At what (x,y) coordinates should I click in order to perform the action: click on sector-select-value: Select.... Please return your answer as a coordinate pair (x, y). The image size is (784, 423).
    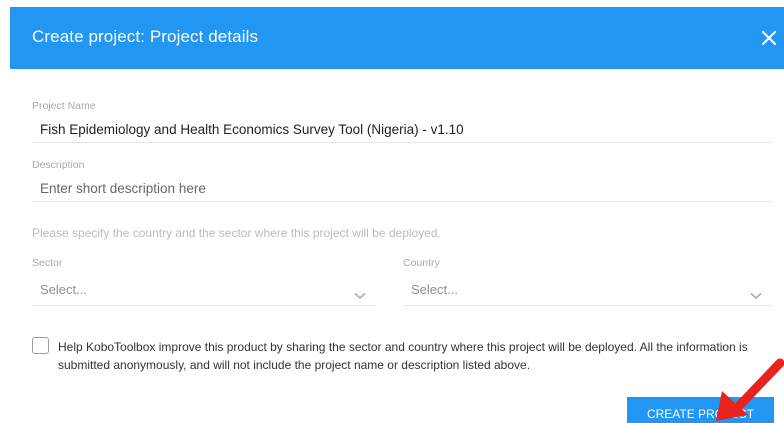
    Looking at the image, I should click on (63, 289).